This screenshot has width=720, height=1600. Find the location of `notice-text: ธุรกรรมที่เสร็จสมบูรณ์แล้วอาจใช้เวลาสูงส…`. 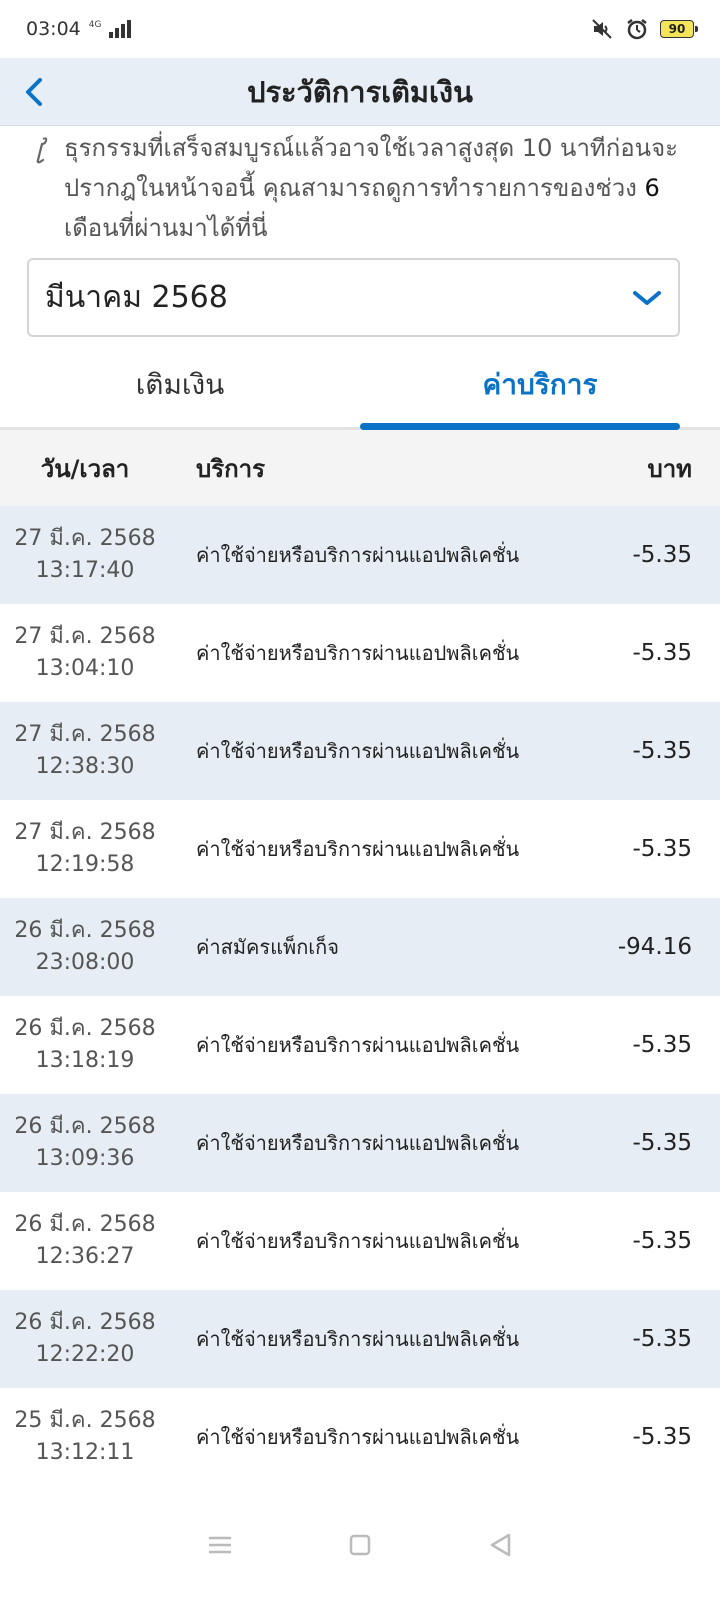

notice-text: ธุรกรรมที่เสร็จสมบูรณ์แล้วอาจใช้เวลาสูงส… is located at coordinates (382, 188).